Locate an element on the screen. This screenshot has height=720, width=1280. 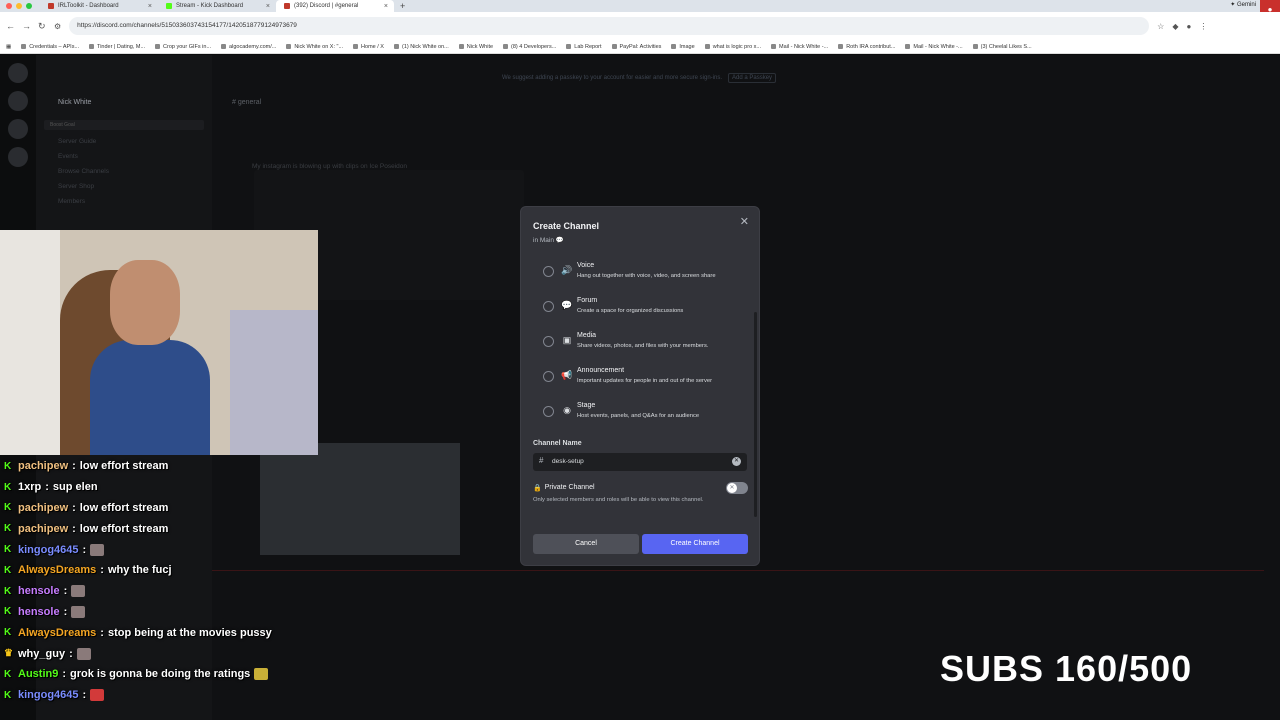
site-info-icon: ⚙ is located at coordinates (57, 26).